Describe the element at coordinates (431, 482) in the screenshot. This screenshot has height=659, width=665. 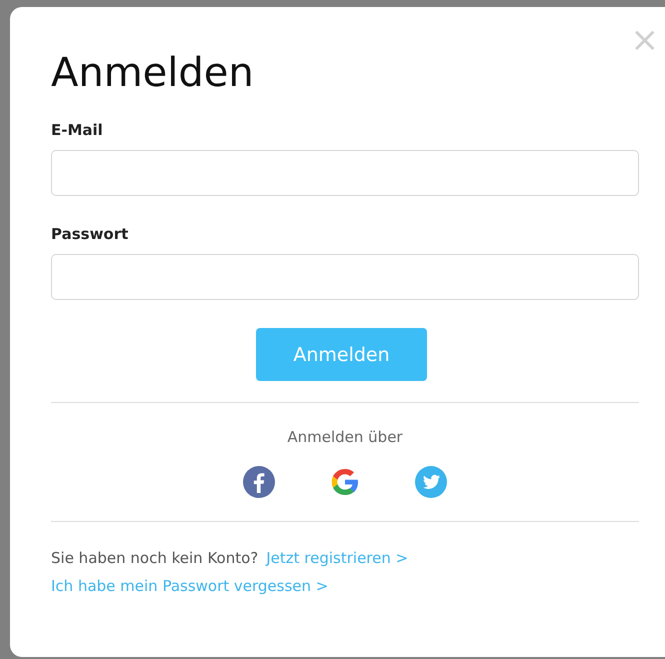
I see `twitter-icon` at that location.